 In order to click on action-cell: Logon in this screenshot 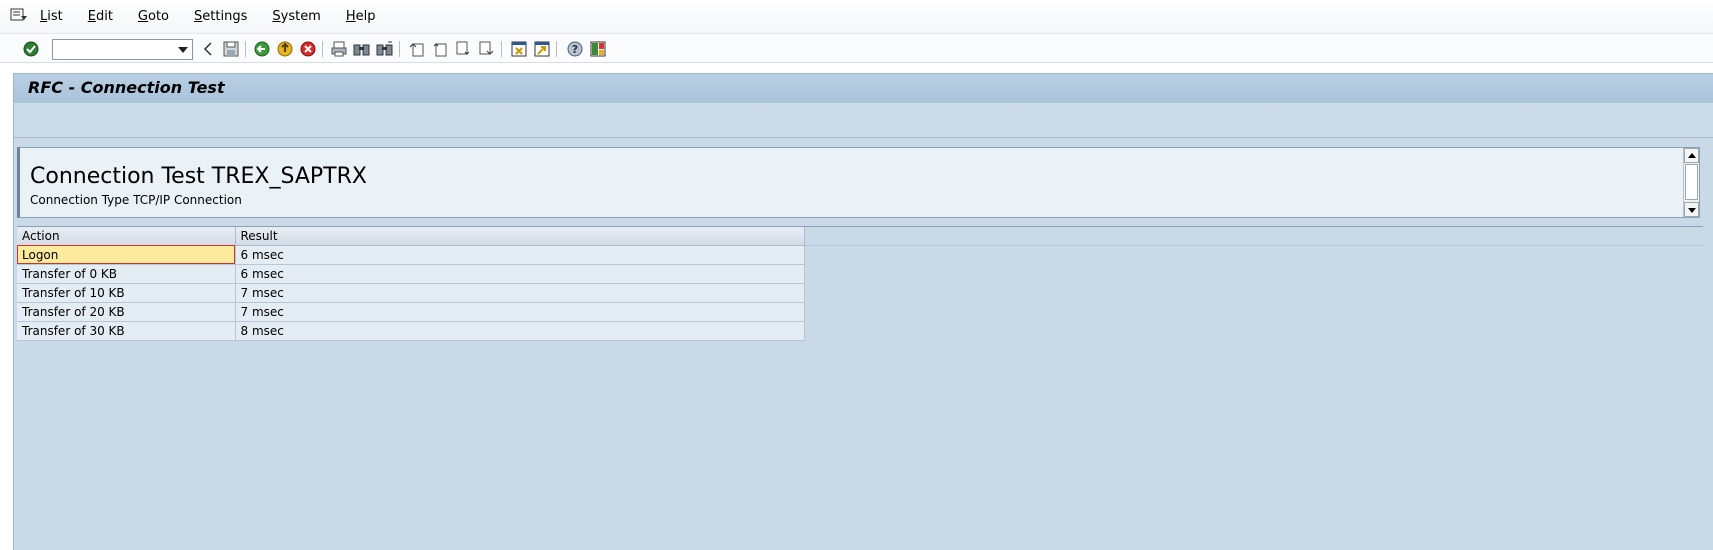, I will do `click(126, 255)`.